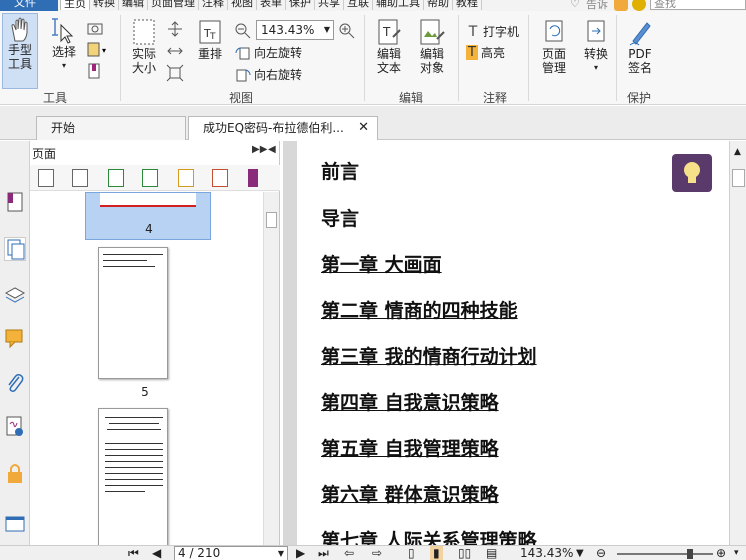  What do you see at coordinates (737, 152) in the screenshot?
I see `scroll-up-icon: ▲` at bounding box center [737, 152].